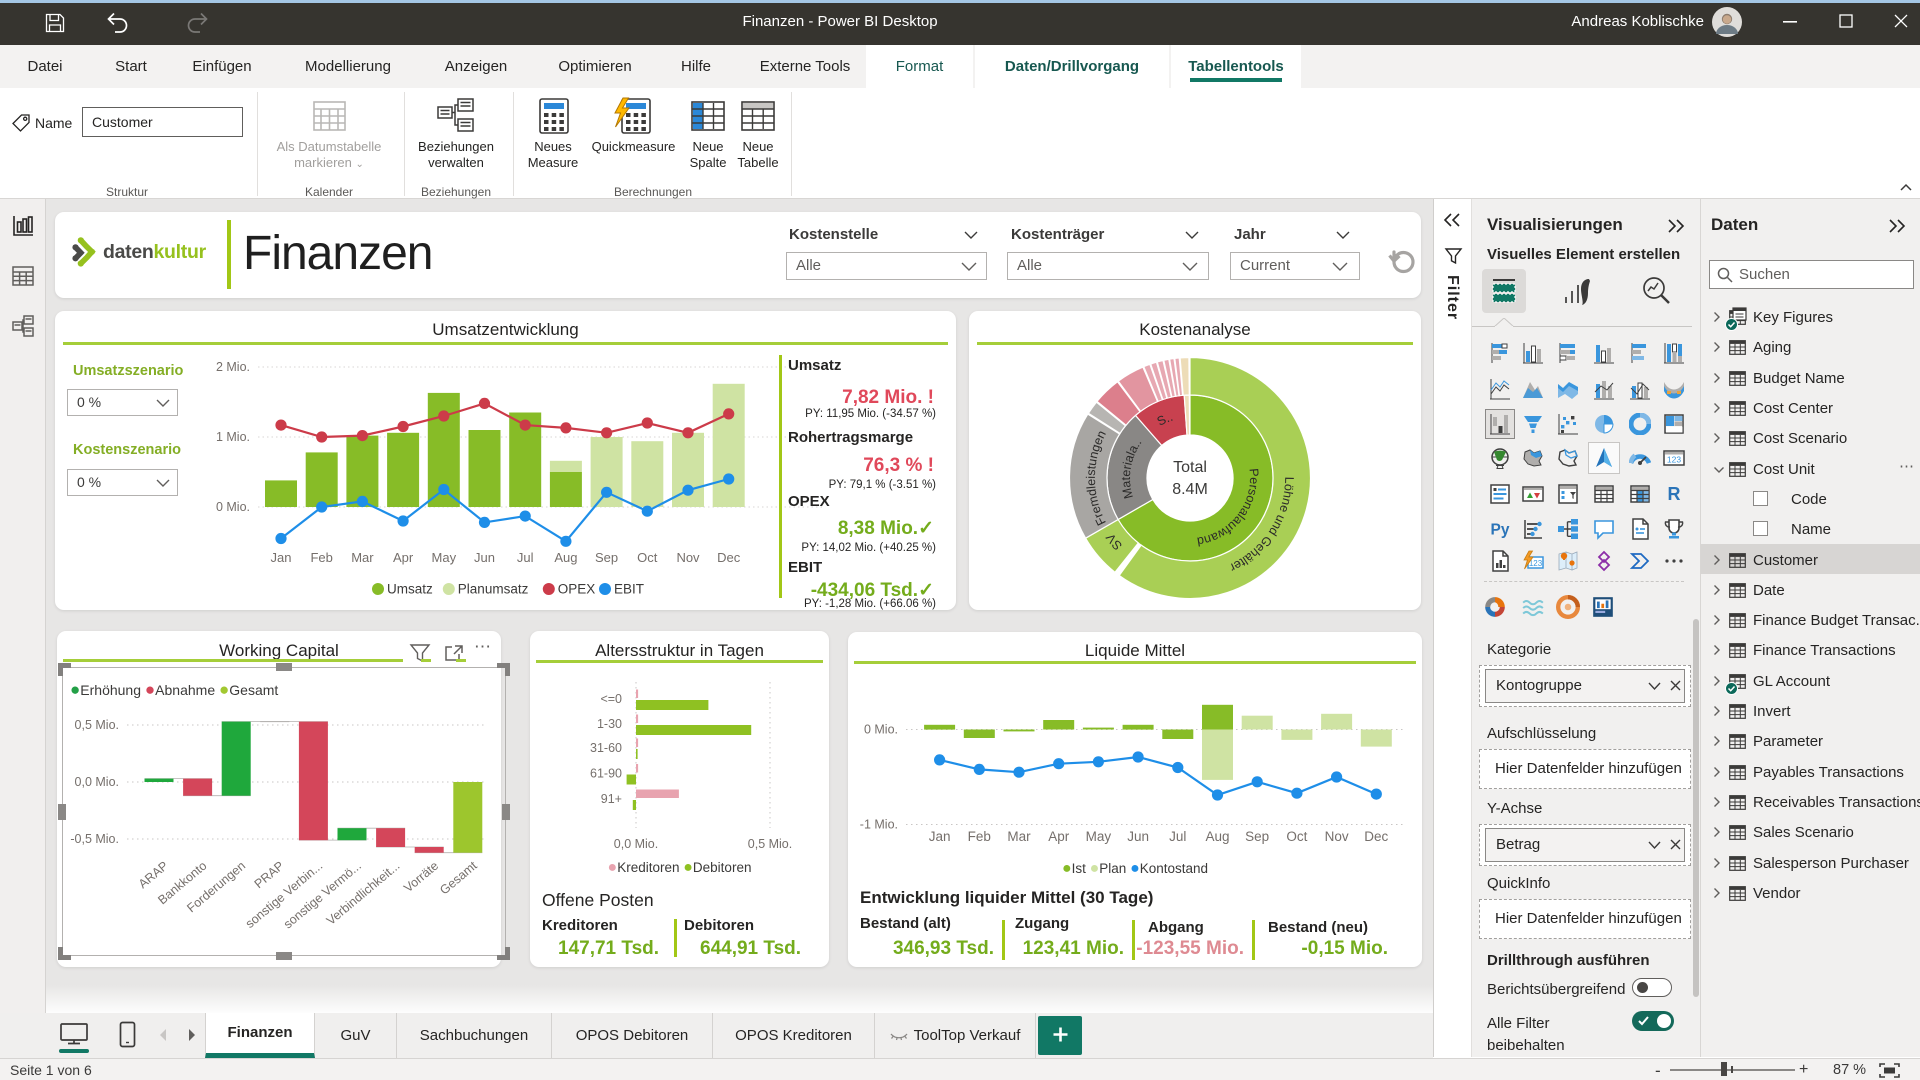 This screenshot has width=1920, height=1080. I want to click on svg-text: 31-60, so click(606, 748).